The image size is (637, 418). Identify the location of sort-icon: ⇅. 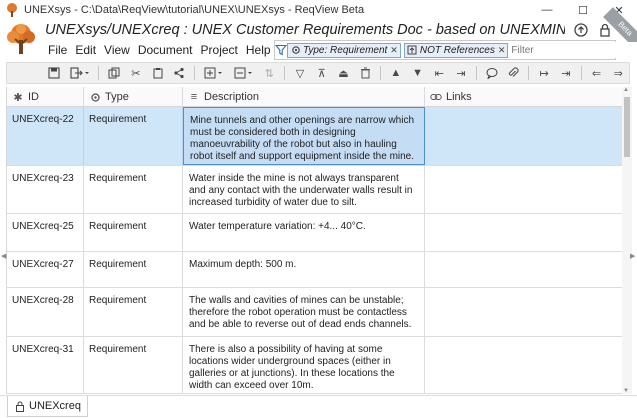
(269, 73).